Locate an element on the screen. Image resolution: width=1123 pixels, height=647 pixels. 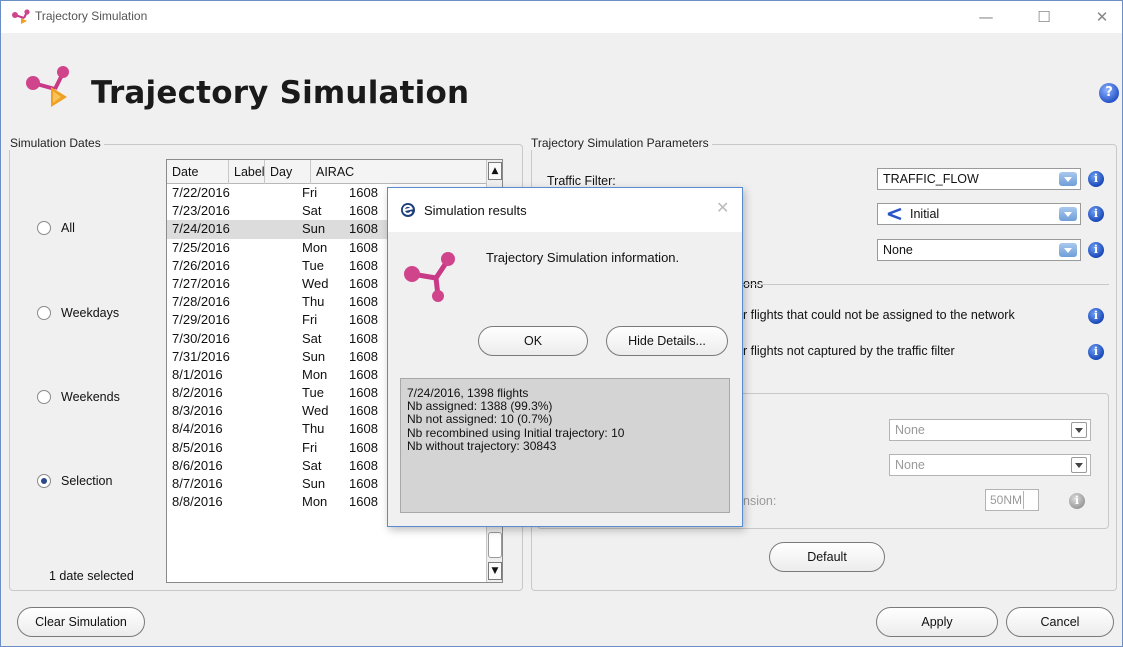
disabled-select-2-value: None is located at coordinates (910, 465).